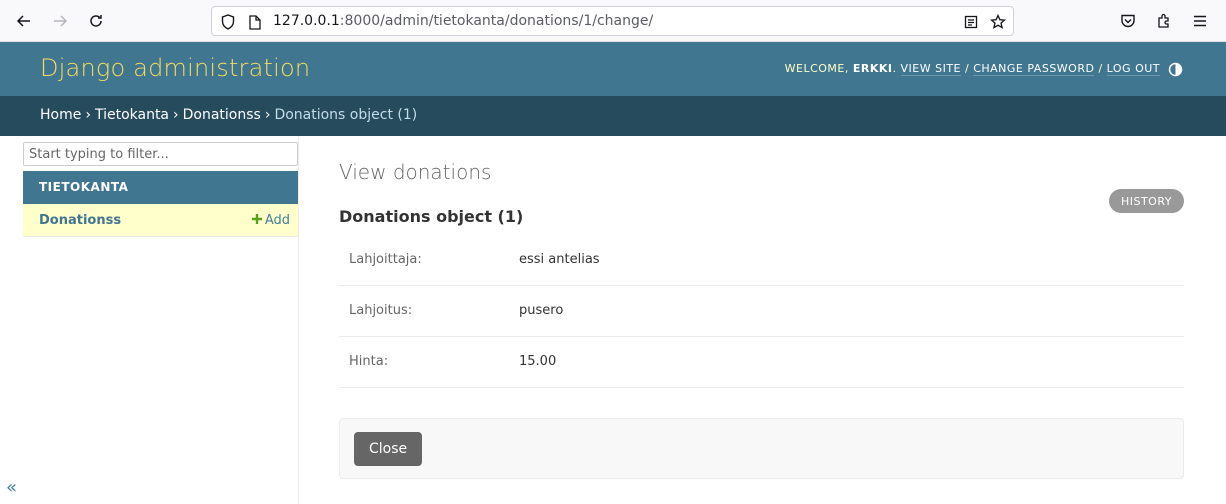 This screenshot has width=1226, height=504. I want to click on reload-icon, so click(96, 21).